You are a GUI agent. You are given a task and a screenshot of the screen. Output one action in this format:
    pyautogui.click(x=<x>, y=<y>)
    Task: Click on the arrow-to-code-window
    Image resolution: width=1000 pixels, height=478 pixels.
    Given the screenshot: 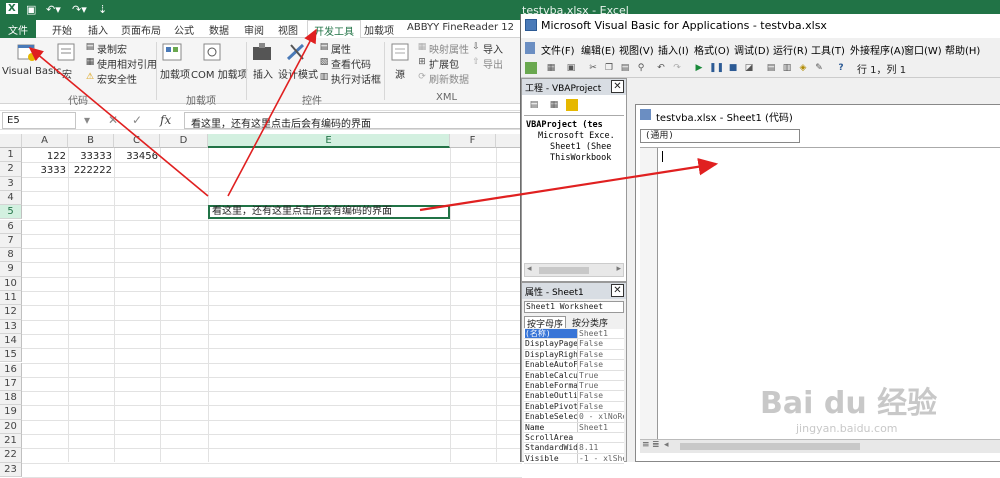 What is the action you would take?
    pyautogui.click(x=569, y=185)
    